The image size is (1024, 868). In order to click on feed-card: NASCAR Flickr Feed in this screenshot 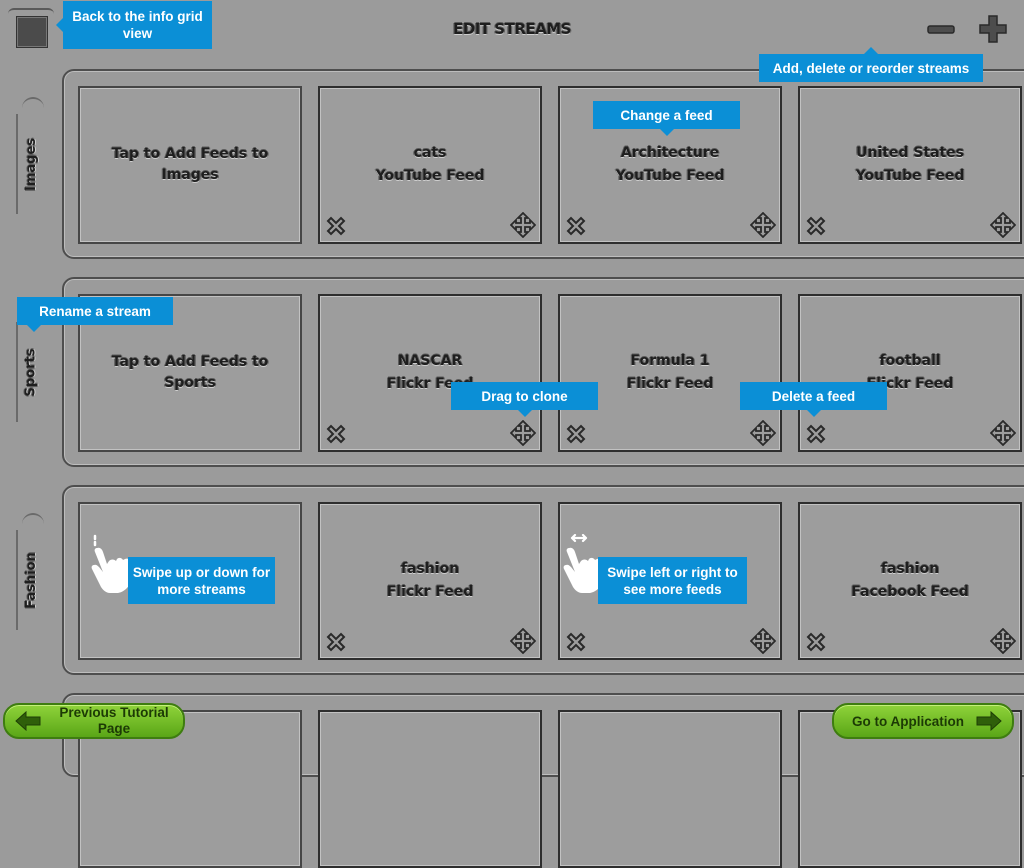, I will do `click(430, 373)`.